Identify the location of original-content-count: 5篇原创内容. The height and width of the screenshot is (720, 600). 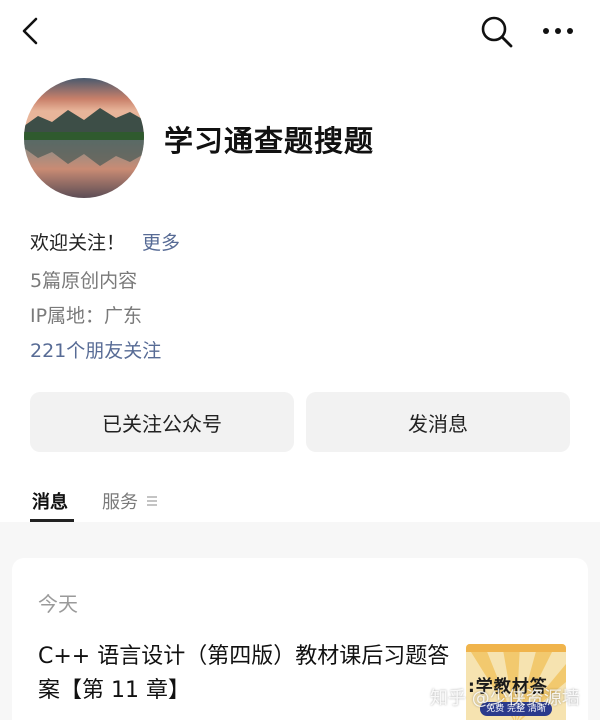
(84, 281).